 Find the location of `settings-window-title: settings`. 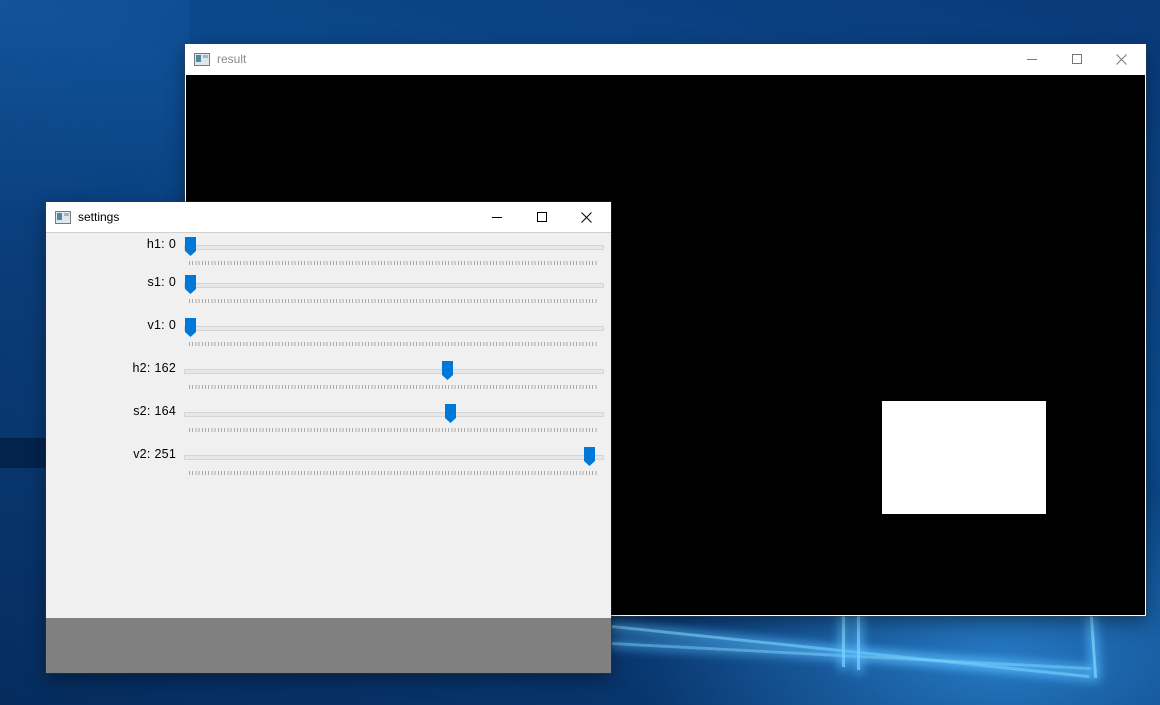

settings-window-title: settings is located at coordinates (99, 217).